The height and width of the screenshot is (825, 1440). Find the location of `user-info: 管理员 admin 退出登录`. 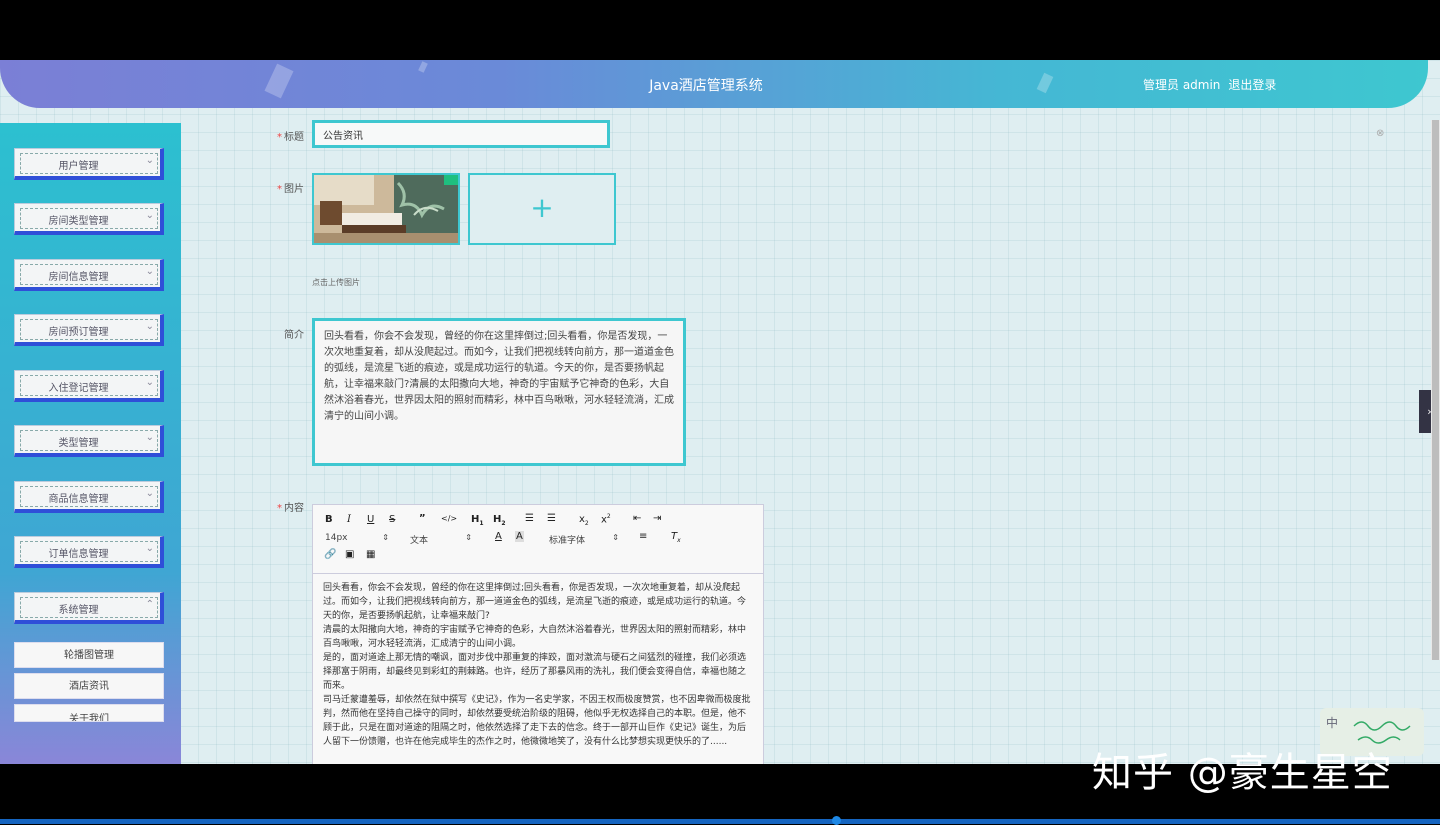

user-info: 管理员 admin 退出登录 is located at coordinates (1209, 84).